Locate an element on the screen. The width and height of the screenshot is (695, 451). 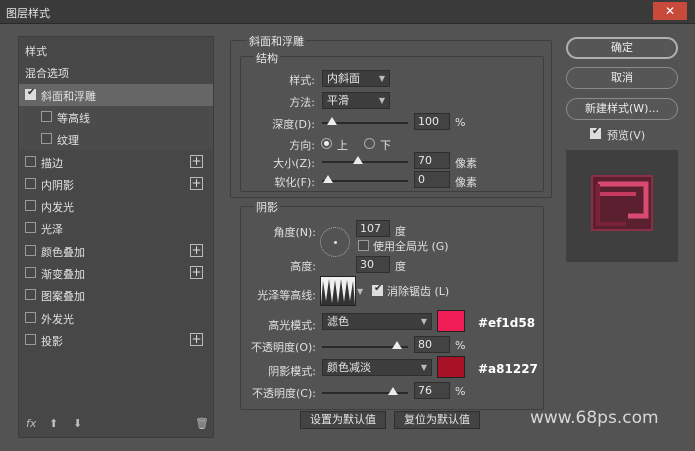
altitude-label: 高度: is located at coordinates (303, 266).